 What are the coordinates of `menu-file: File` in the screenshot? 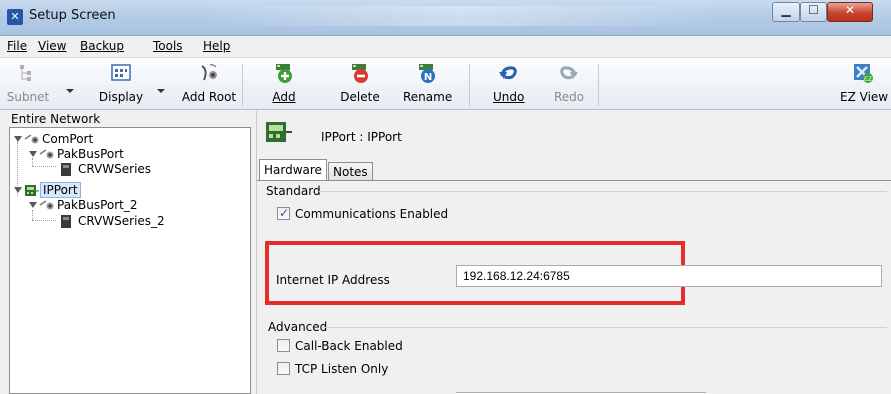 It's located at (17, 46).